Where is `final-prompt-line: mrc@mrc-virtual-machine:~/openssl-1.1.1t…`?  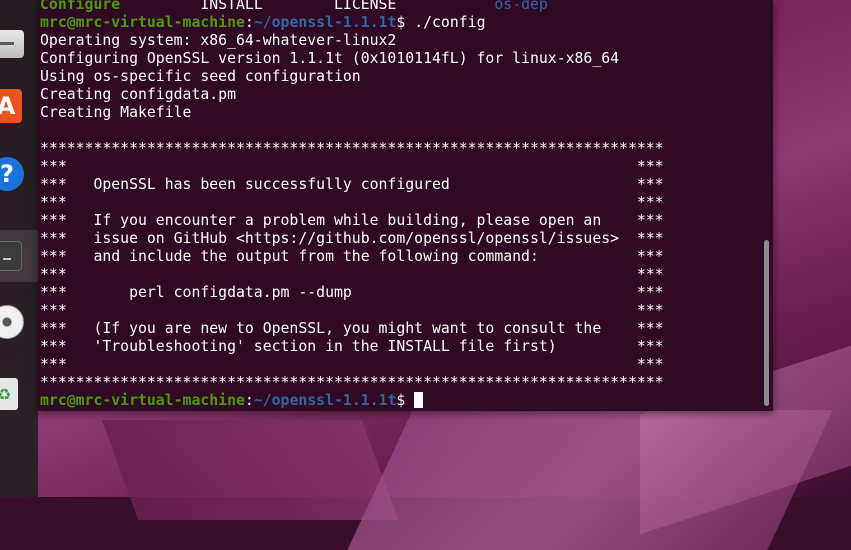
final-prompt-line: mrc@mrc-virtual-machine:~/openssl-1.1.1t… is located at coordinates (352, 401).